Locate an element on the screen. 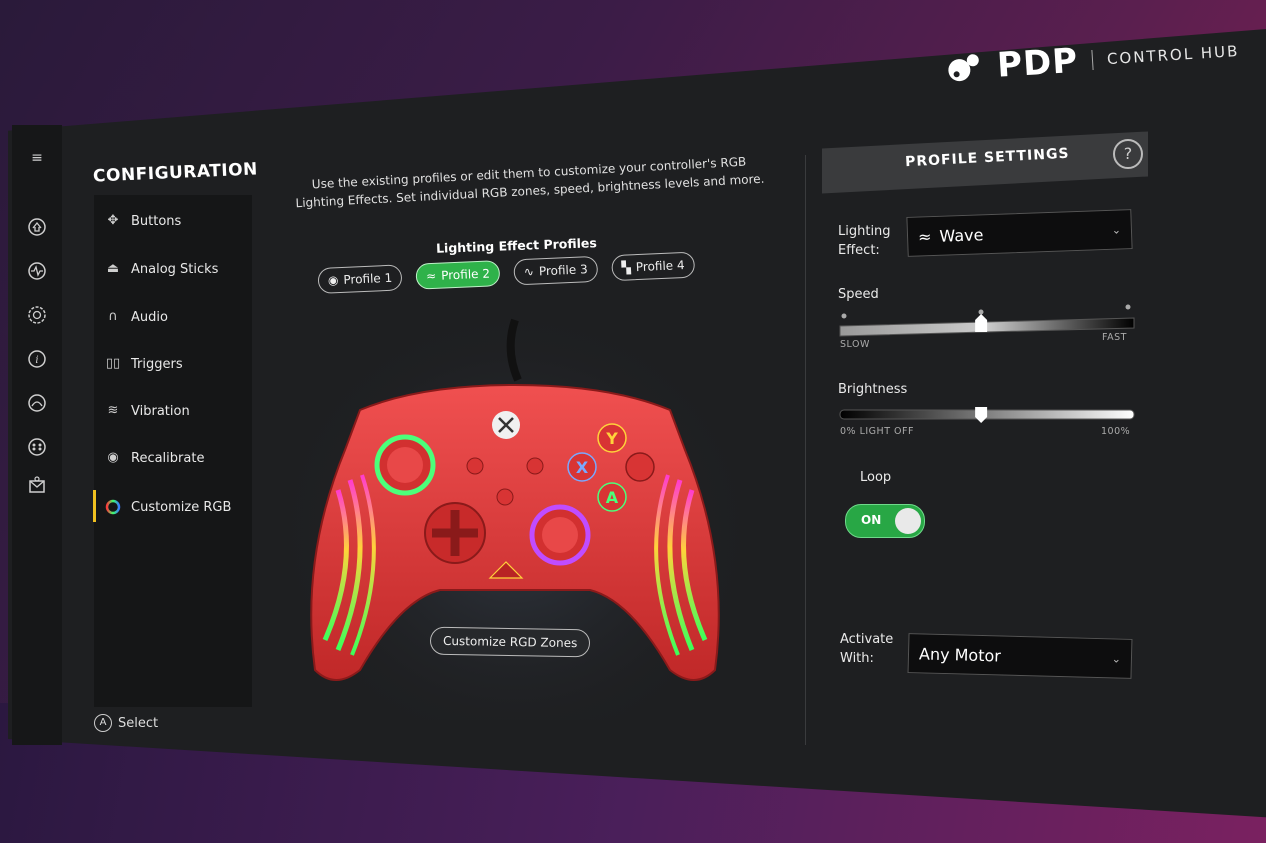 This screenshot has height=843, width=1266. speed-max-label: FAST is located at coordinates (1114, 337).